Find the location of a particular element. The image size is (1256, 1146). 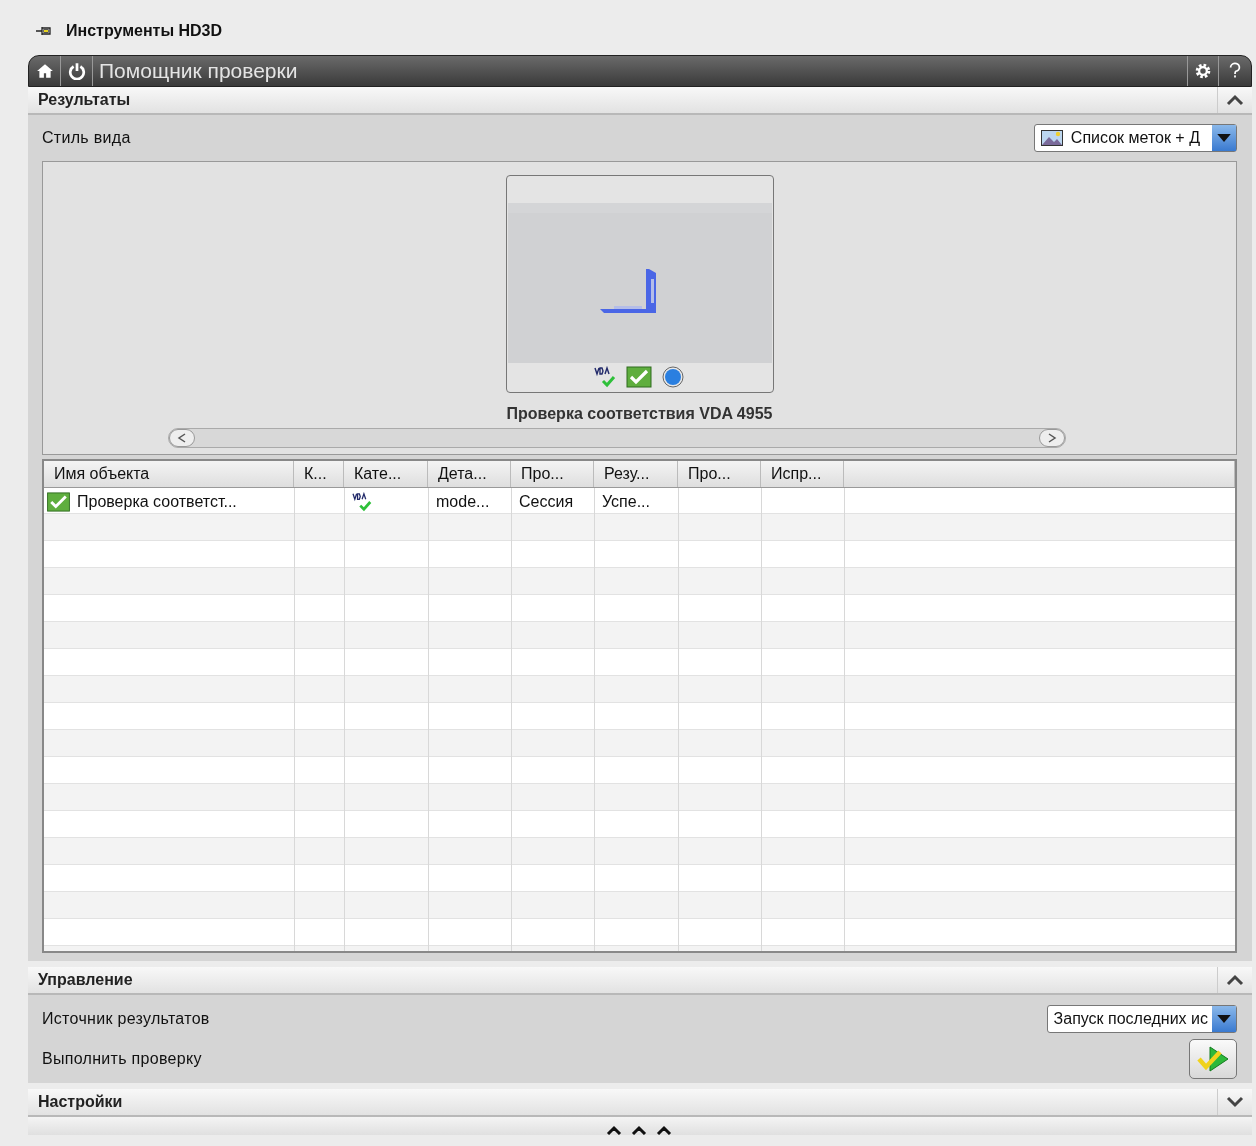

table-cell: Сессия is located at coordinates (546, 501).